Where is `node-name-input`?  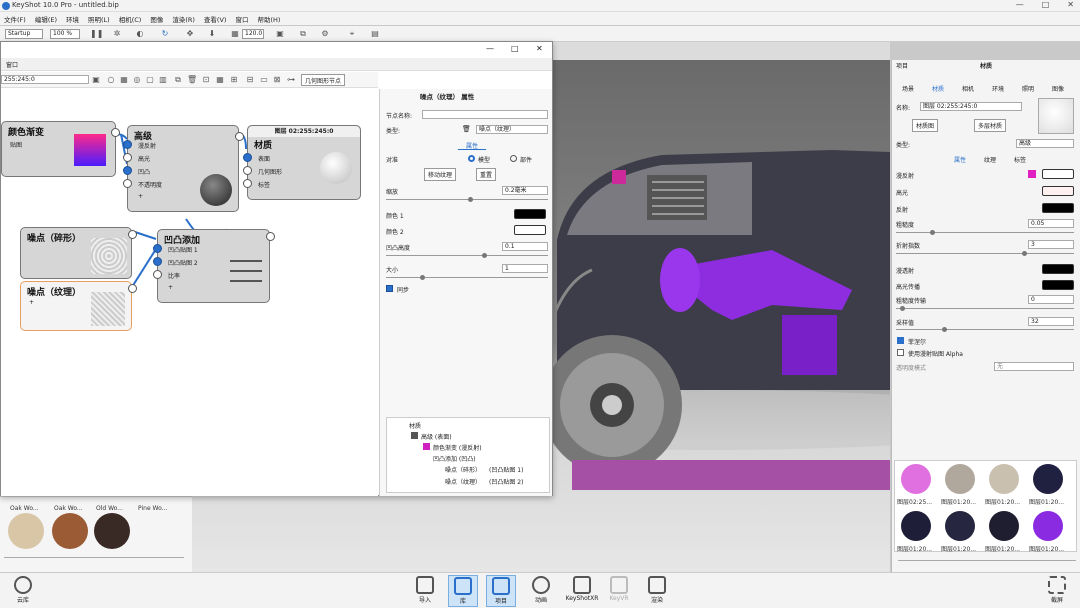 node-name-input is located at coordinates (485, 114).